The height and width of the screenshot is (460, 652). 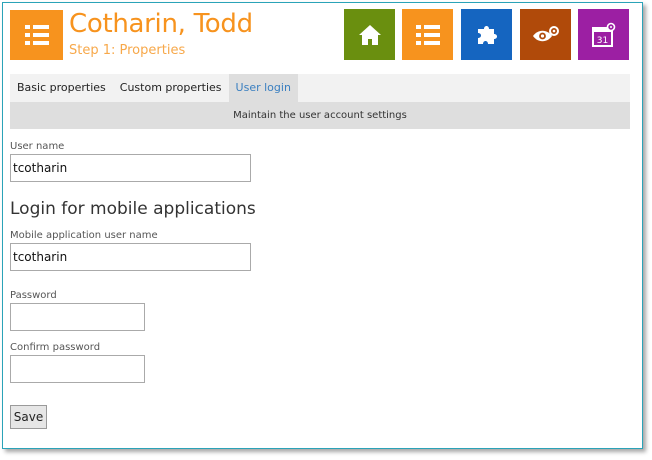 I want to click on calendar-button: 31, so click(x=603, y=34).